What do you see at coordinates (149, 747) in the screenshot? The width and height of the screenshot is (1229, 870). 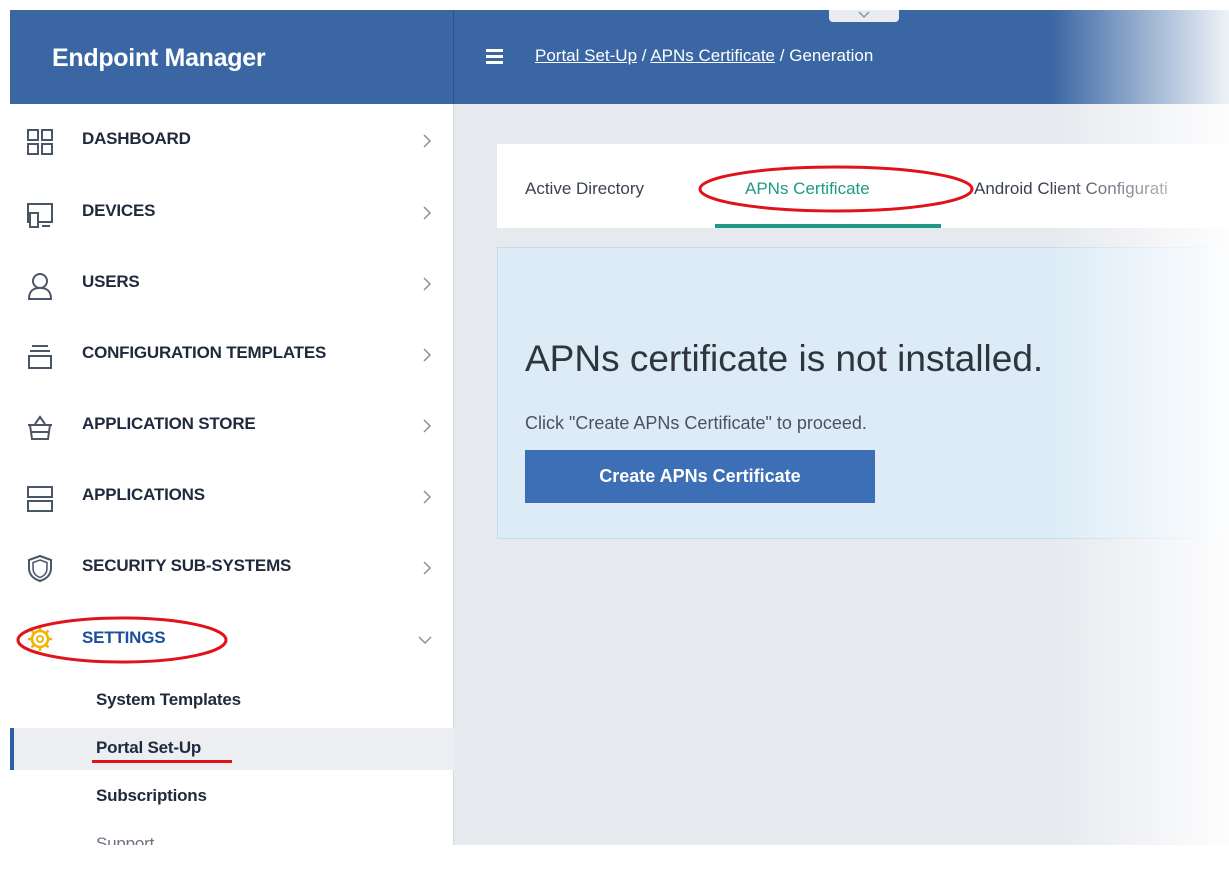 I see `sidebar-subitem-label: Portal Set-Up` at bounding box center [149, 747].